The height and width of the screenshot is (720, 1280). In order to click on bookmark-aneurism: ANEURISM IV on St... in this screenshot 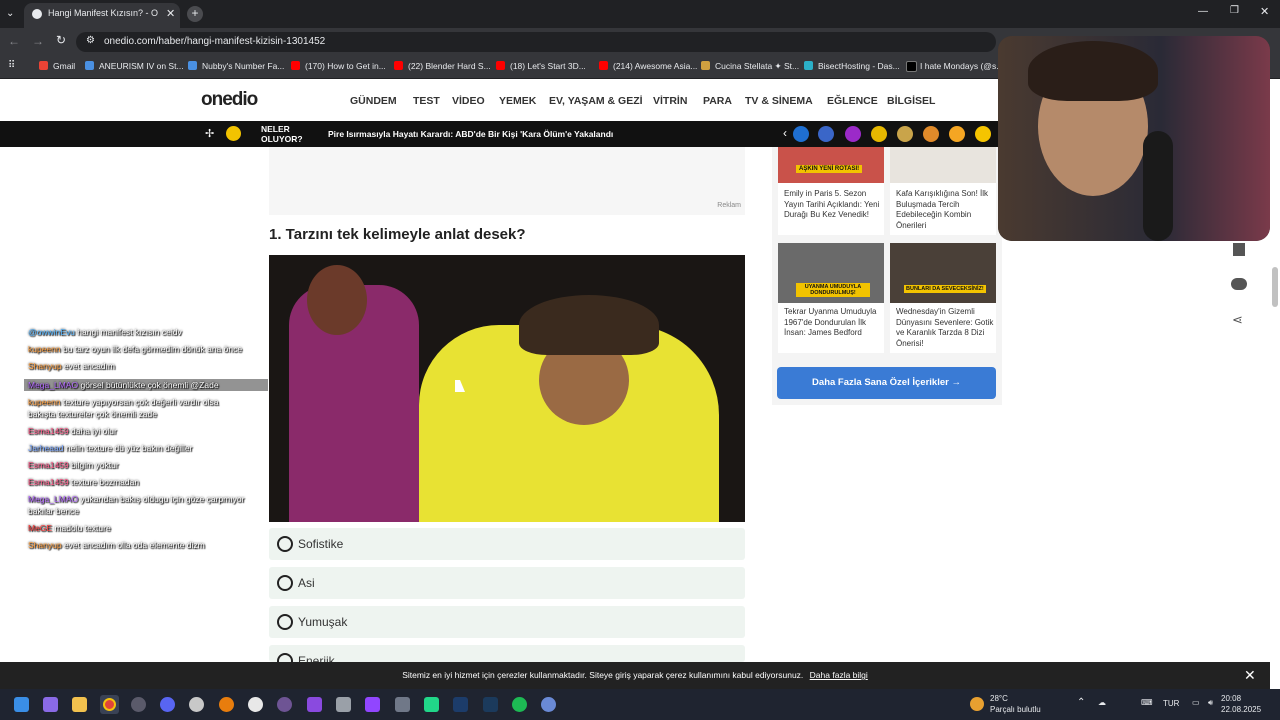, I will do `click(141, 66)`.